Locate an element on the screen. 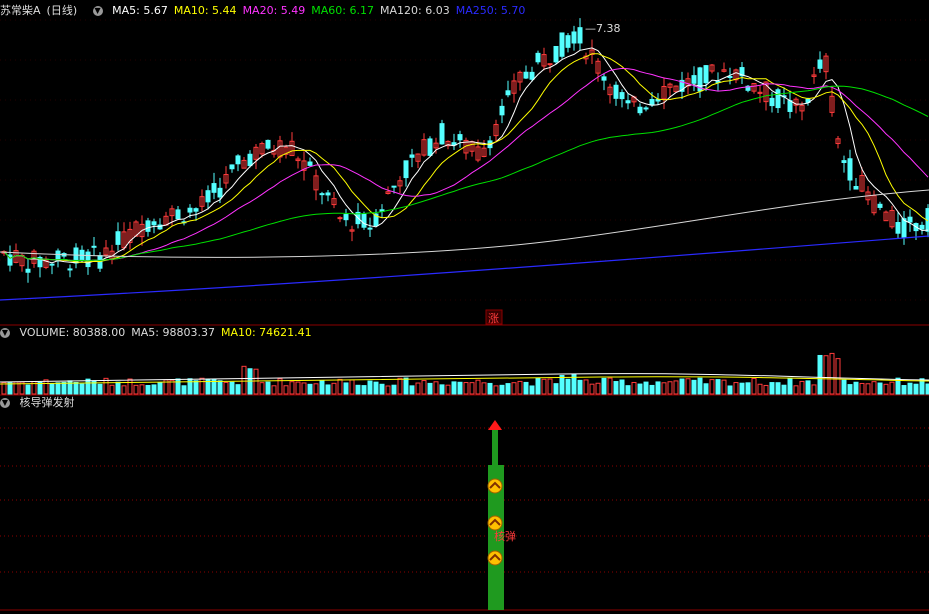 This screenshot has width=929, height=614. ma250-line is located at coordinates (464, 268).